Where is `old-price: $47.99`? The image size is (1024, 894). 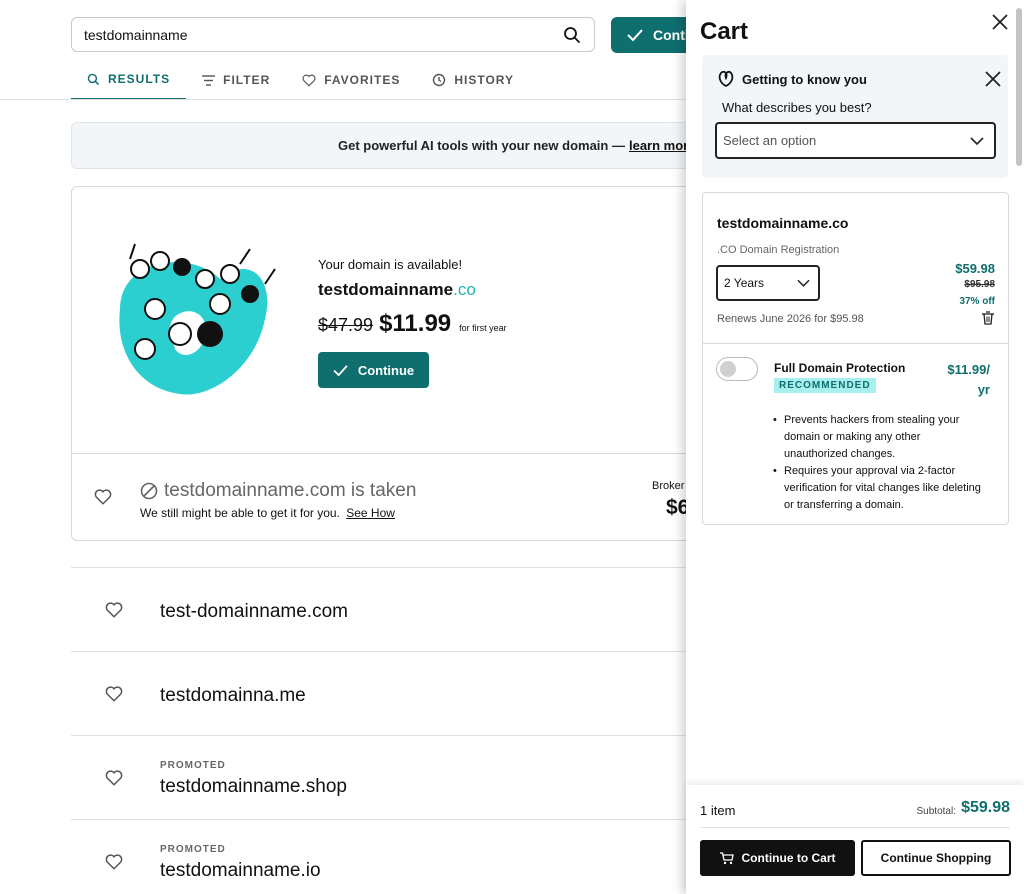 old-price: $47.99 is located at coordinates (346, 325).